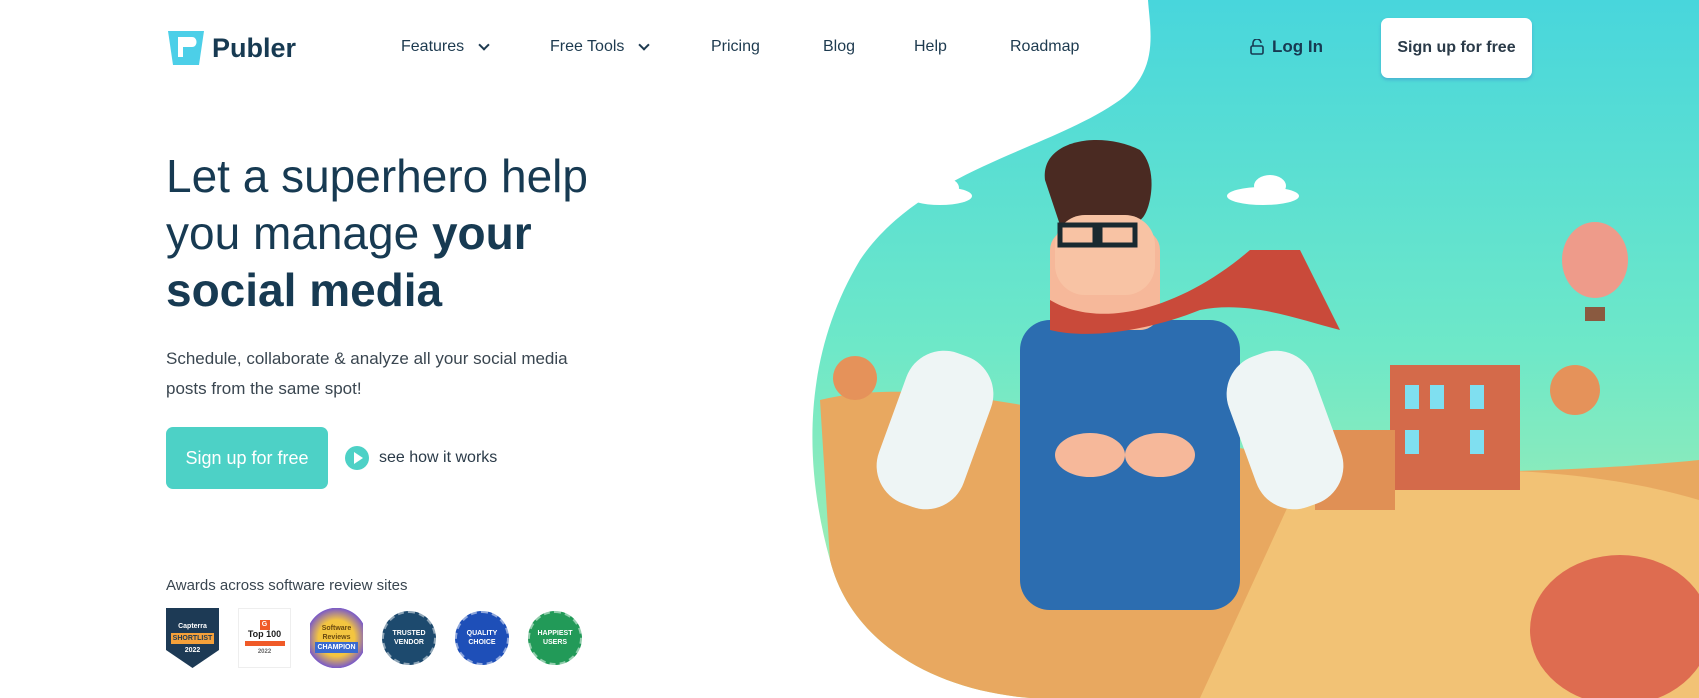 The height and width of the screenshot is (698, 1699). I want to click on login-link: Log In, so click(1286, 47).